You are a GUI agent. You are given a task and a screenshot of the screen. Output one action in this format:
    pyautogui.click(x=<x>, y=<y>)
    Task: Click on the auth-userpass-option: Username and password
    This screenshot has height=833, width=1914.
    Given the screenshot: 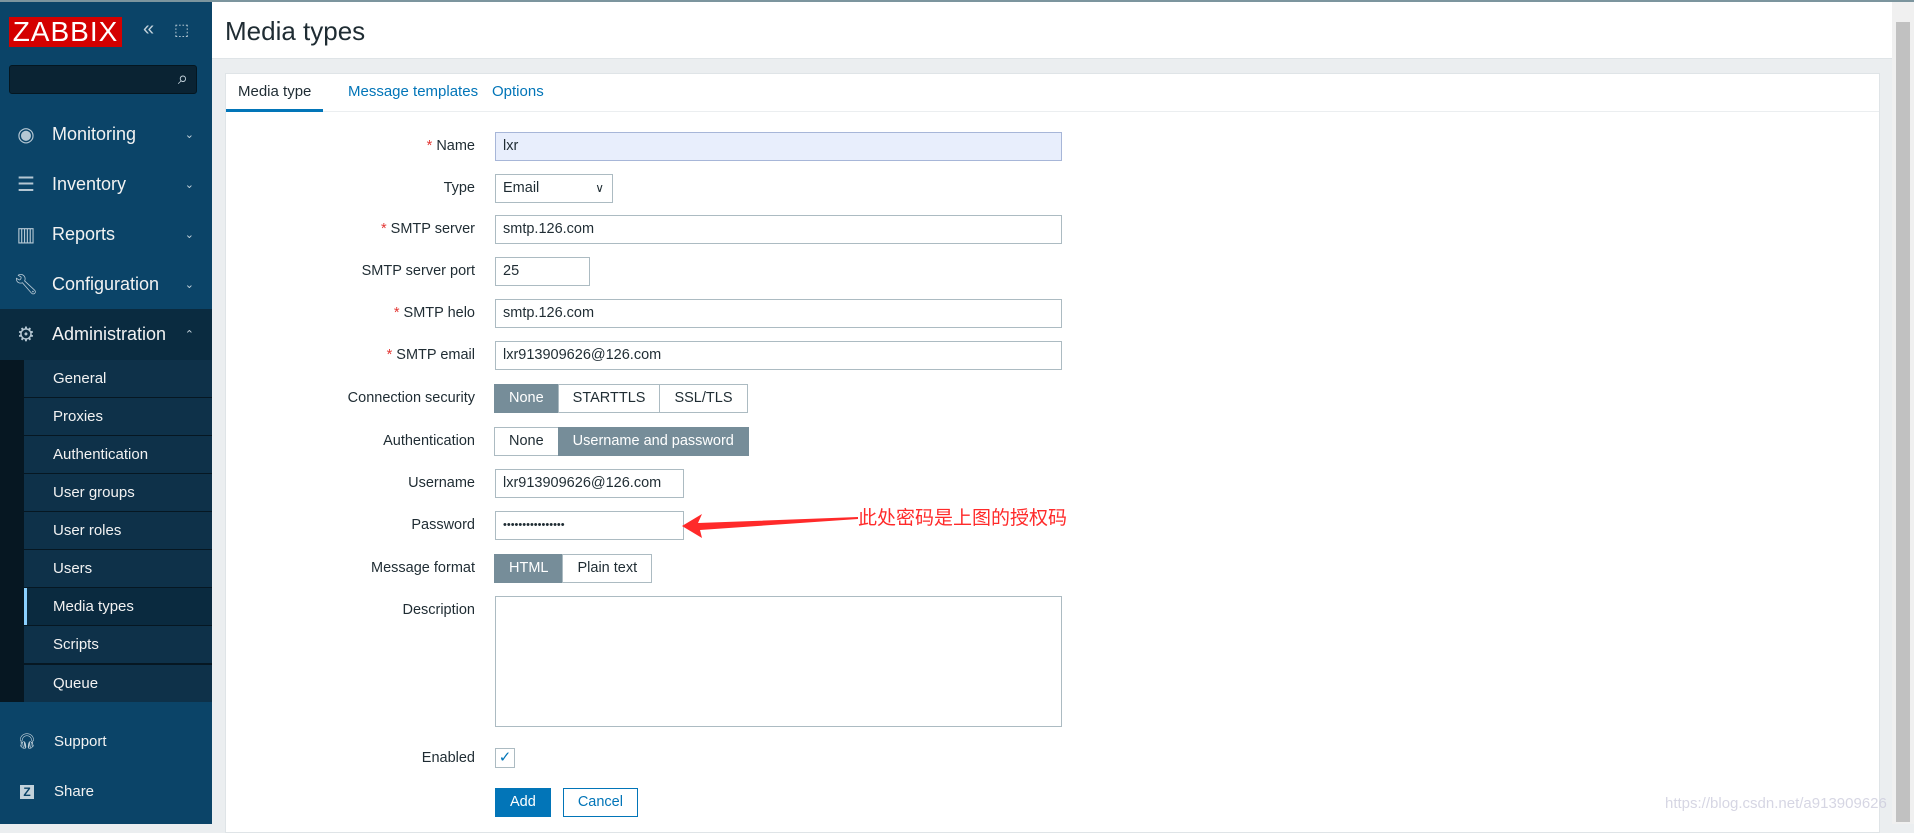 What is the action you would take?
    pyautogui.click(x=653, y=441)
    